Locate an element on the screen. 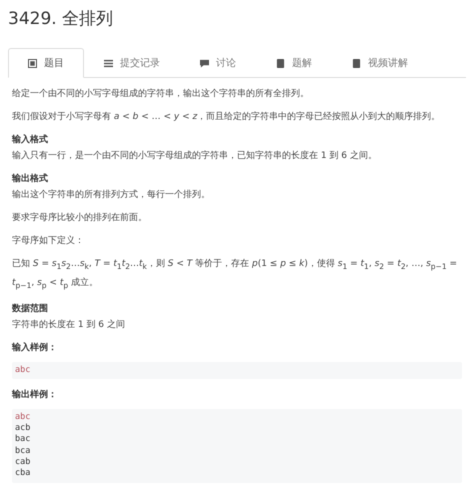  section-heading: 输出样例： is located at coordinates (35, 395).